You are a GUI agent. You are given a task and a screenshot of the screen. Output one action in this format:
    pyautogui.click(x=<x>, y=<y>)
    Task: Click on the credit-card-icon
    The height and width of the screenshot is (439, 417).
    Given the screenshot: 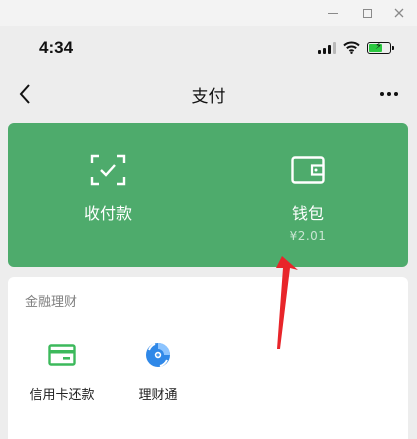 What is the action you would take?
    pyautogui.click(x=62, y=355)
    